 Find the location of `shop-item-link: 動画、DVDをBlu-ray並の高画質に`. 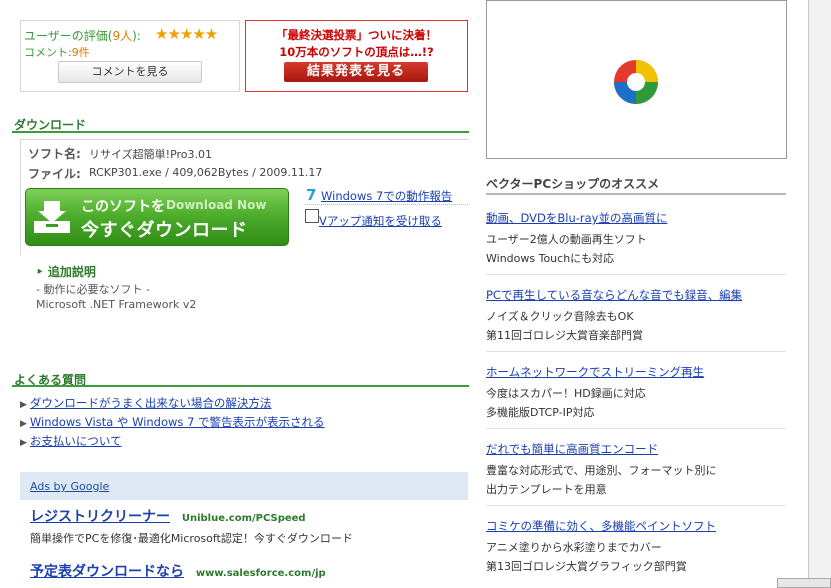

shop-item-link: 動画、DVDをBlu-ray並の高画質に is located at coordinates (576, 218).